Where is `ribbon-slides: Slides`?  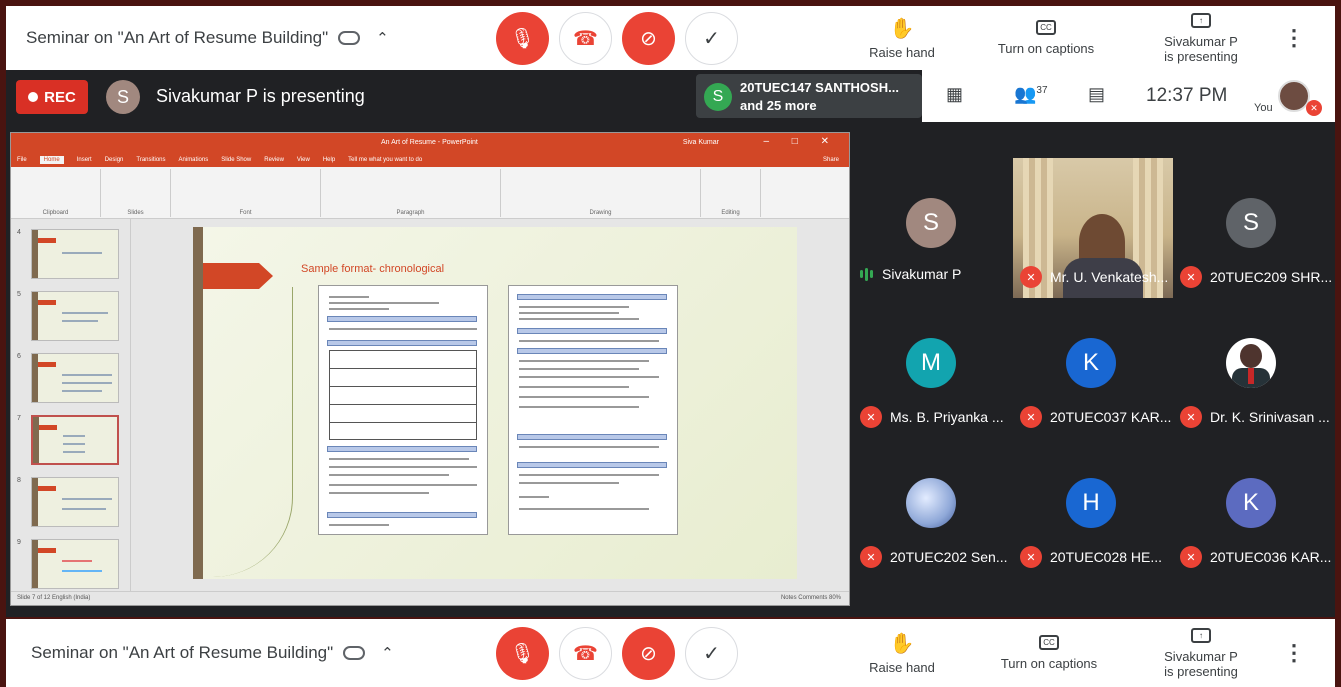
ribbon-slides: Slides is located at coordinates (136, 193).